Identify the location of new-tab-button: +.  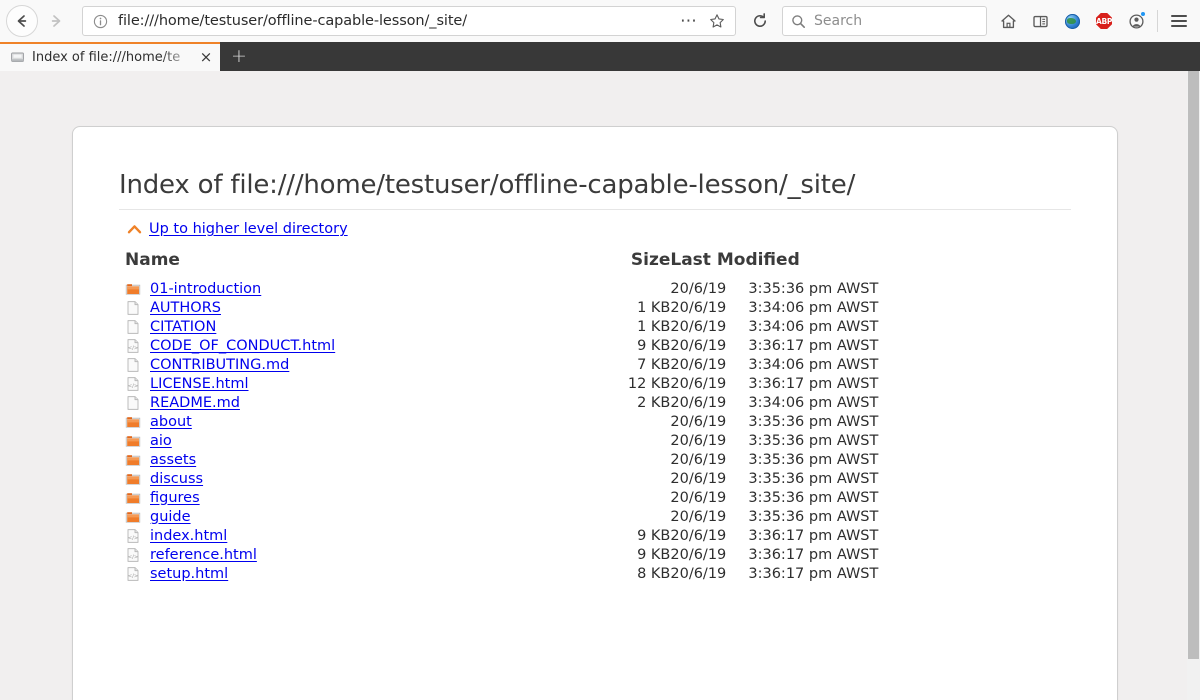
(239, 56).